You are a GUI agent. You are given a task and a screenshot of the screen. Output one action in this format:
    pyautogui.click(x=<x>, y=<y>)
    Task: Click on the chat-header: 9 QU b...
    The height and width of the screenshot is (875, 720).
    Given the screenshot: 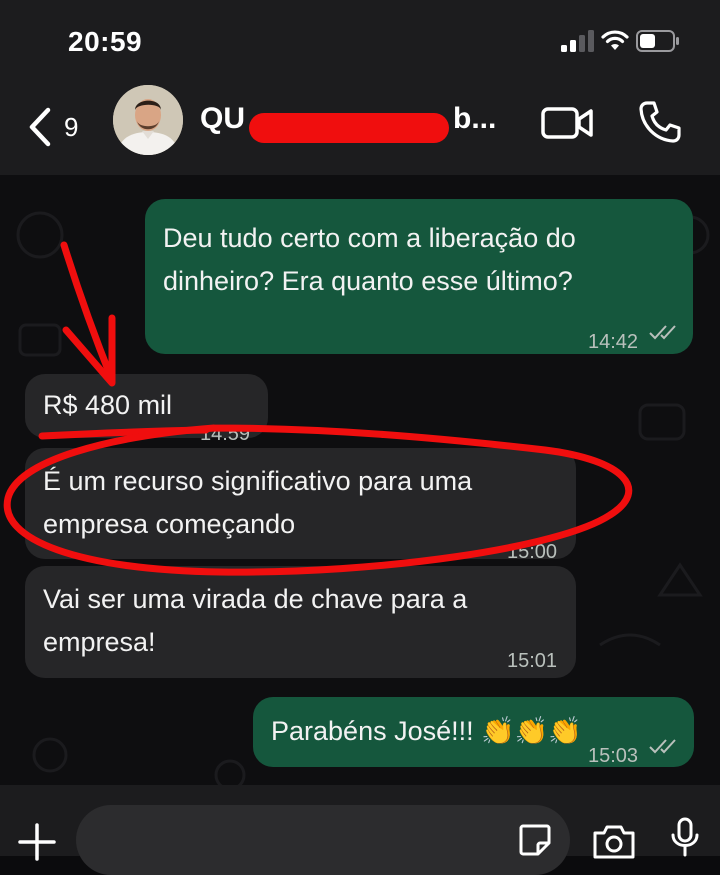 What is the action you would take?
    pyautogui.click(x=360, y=127)
    